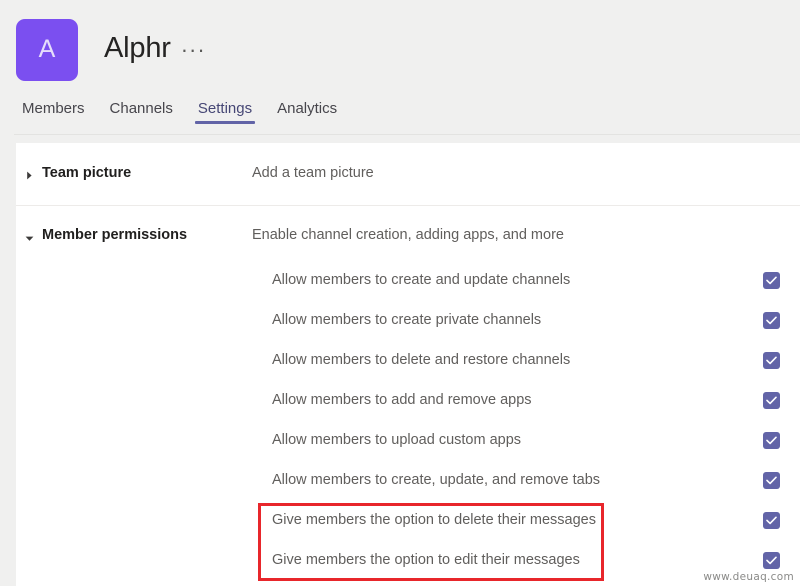 This screenshot has height=586, width=800. Describe the element at coordinates (397, 440) in the screenshot. I see `permission-label: Allow members to upload custom apps` at that location.